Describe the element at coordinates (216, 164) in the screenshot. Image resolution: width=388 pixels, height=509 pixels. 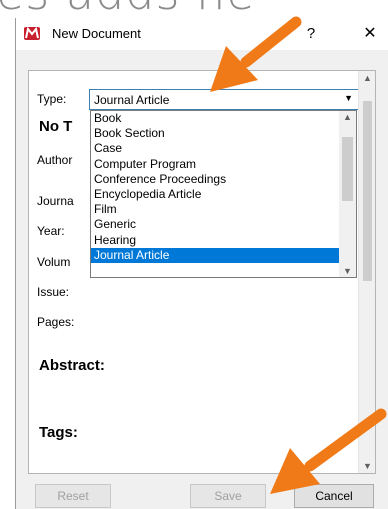
I see `dropdown-option: Computer Program` at that location.